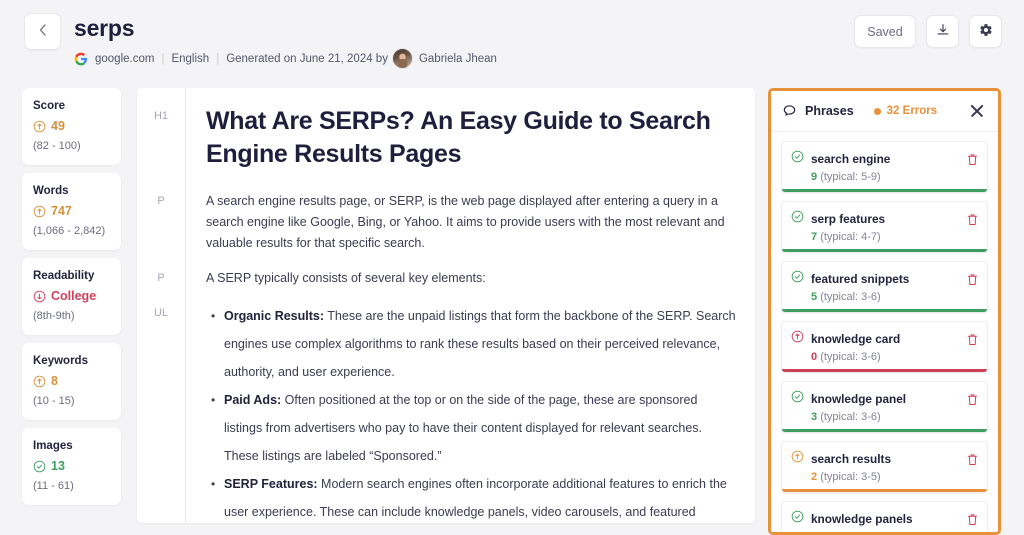  Describe the element at coordinates (71, 126) in the screenshot. I see `stat-card-score: Score 49 (82 - 100)` at that location.